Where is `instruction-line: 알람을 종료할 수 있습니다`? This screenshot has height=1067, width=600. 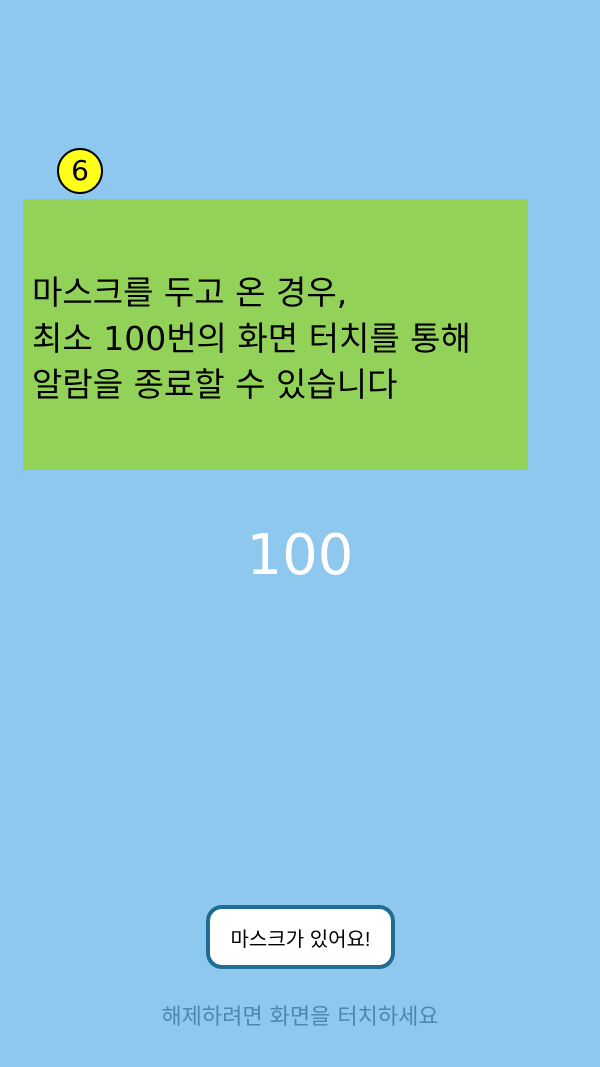 instruction-line: 알람을 종료할 수 있습니다 is located at coordinates (215, 384).